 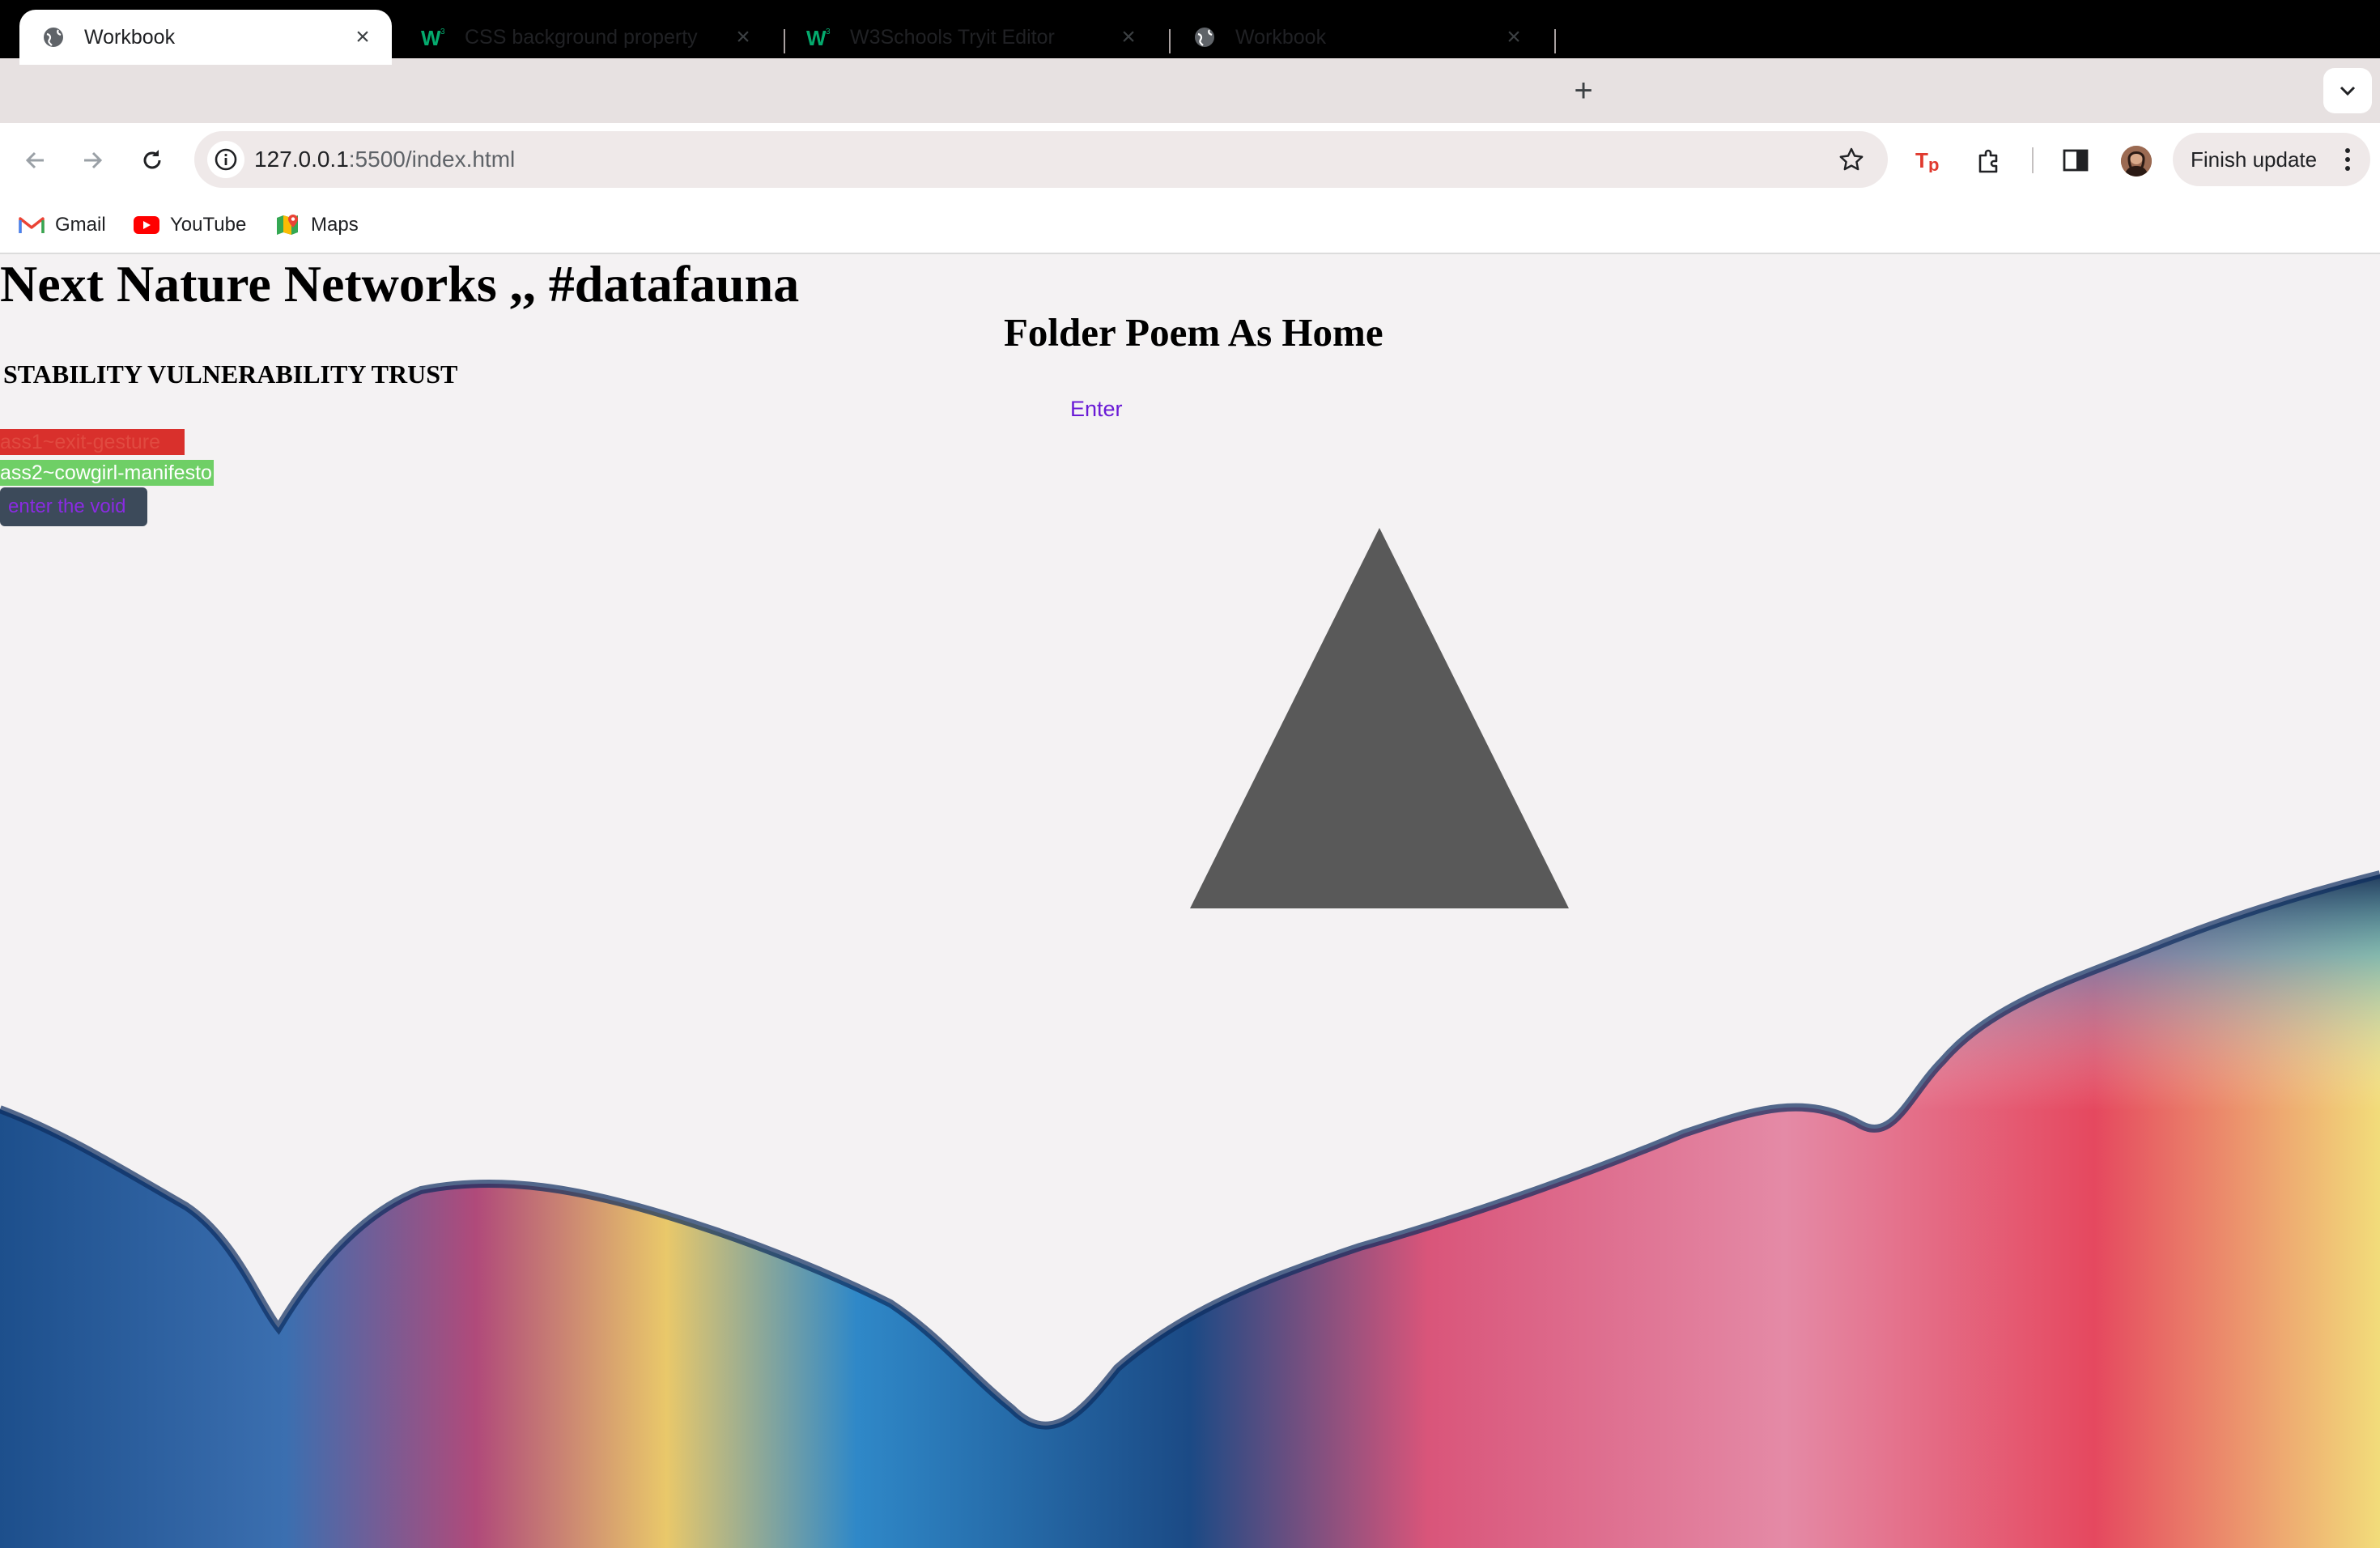 I want to click on url-text: 127.0.0.1:5500/index.html, so click(x=384, y=159).